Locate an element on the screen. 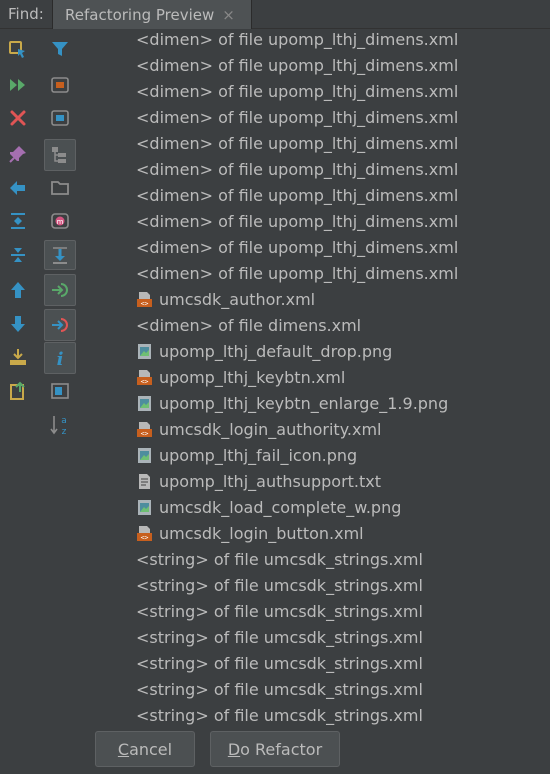  tree-row: upomp_lthj_default_drop.png is located at coordinates (264, 351).